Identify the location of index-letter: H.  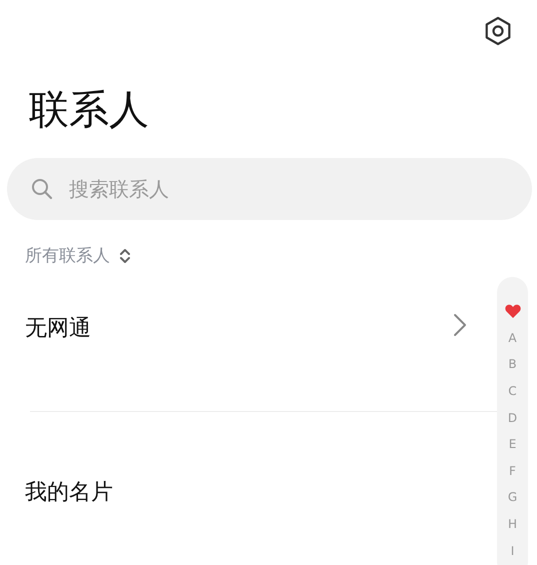
(513, 524).